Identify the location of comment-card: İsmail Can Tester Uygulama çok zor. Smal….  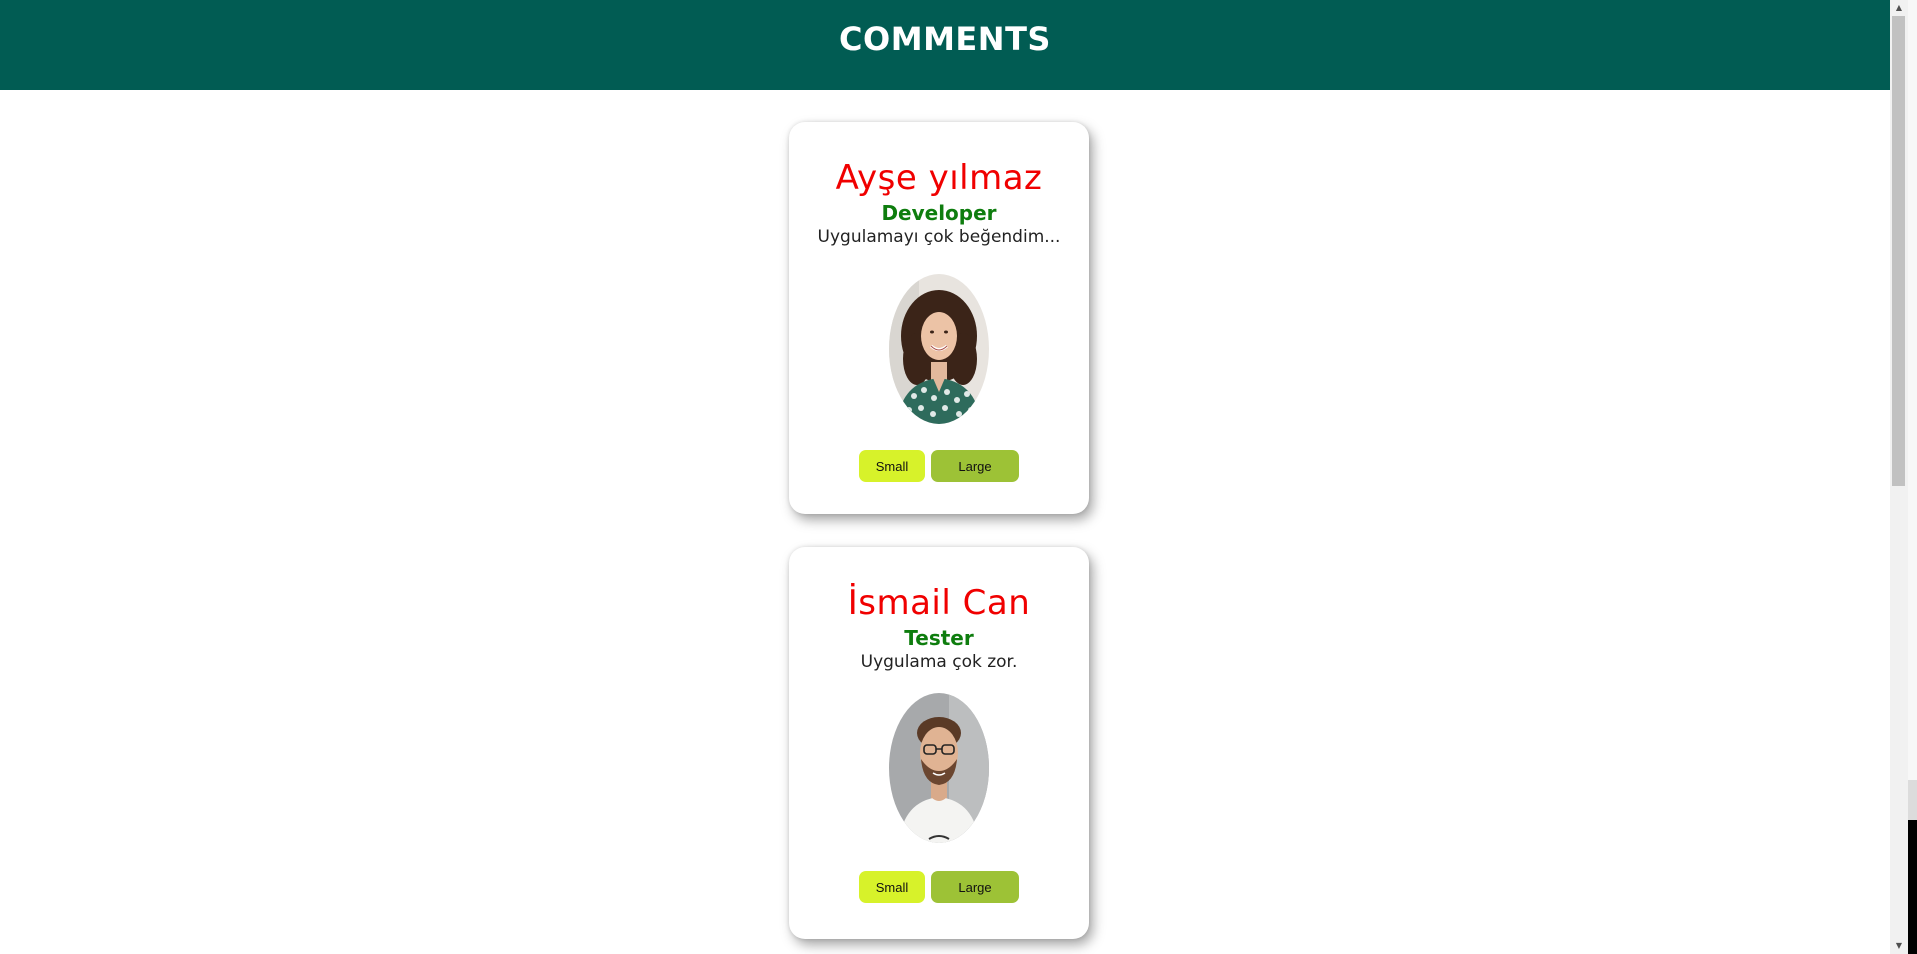
(939, 743).